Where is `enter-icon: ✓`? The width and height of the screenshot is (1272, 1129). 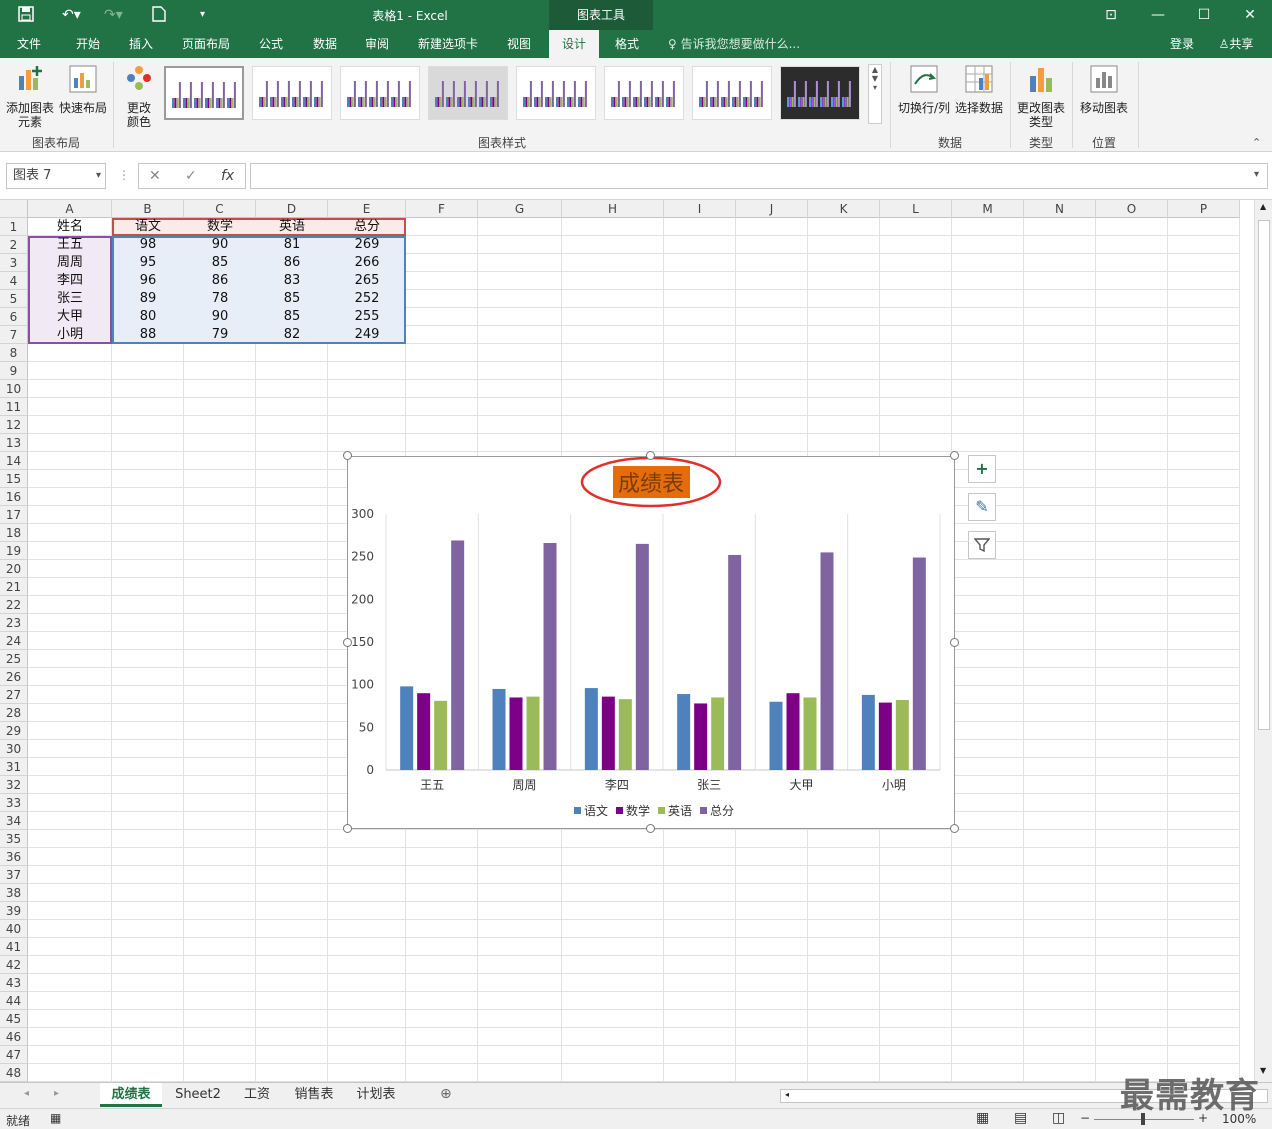 enter-icon: ✓ is located at coordinates (191, 176).